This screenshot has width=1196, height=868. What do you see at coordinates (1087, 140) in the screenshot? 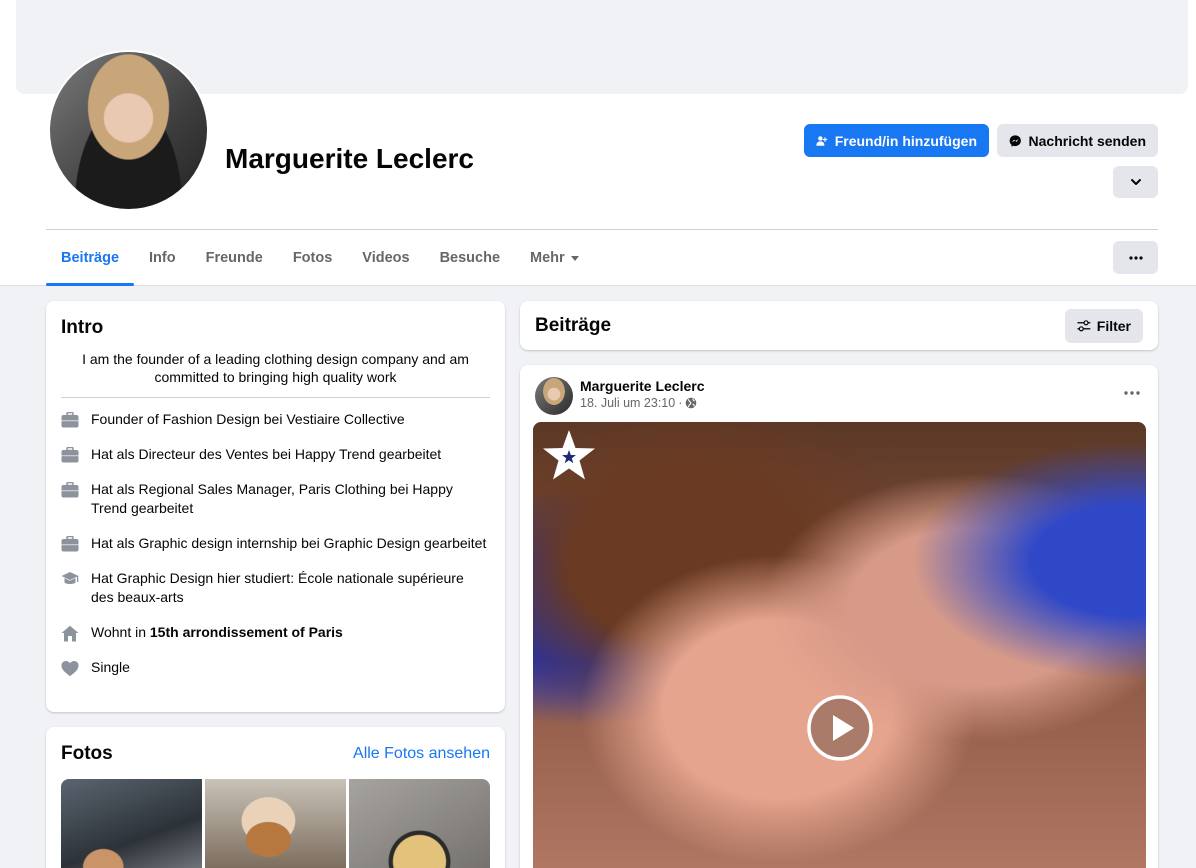
I see `send-message-label: Nachricht senden` at bounding box center [1087, 140].